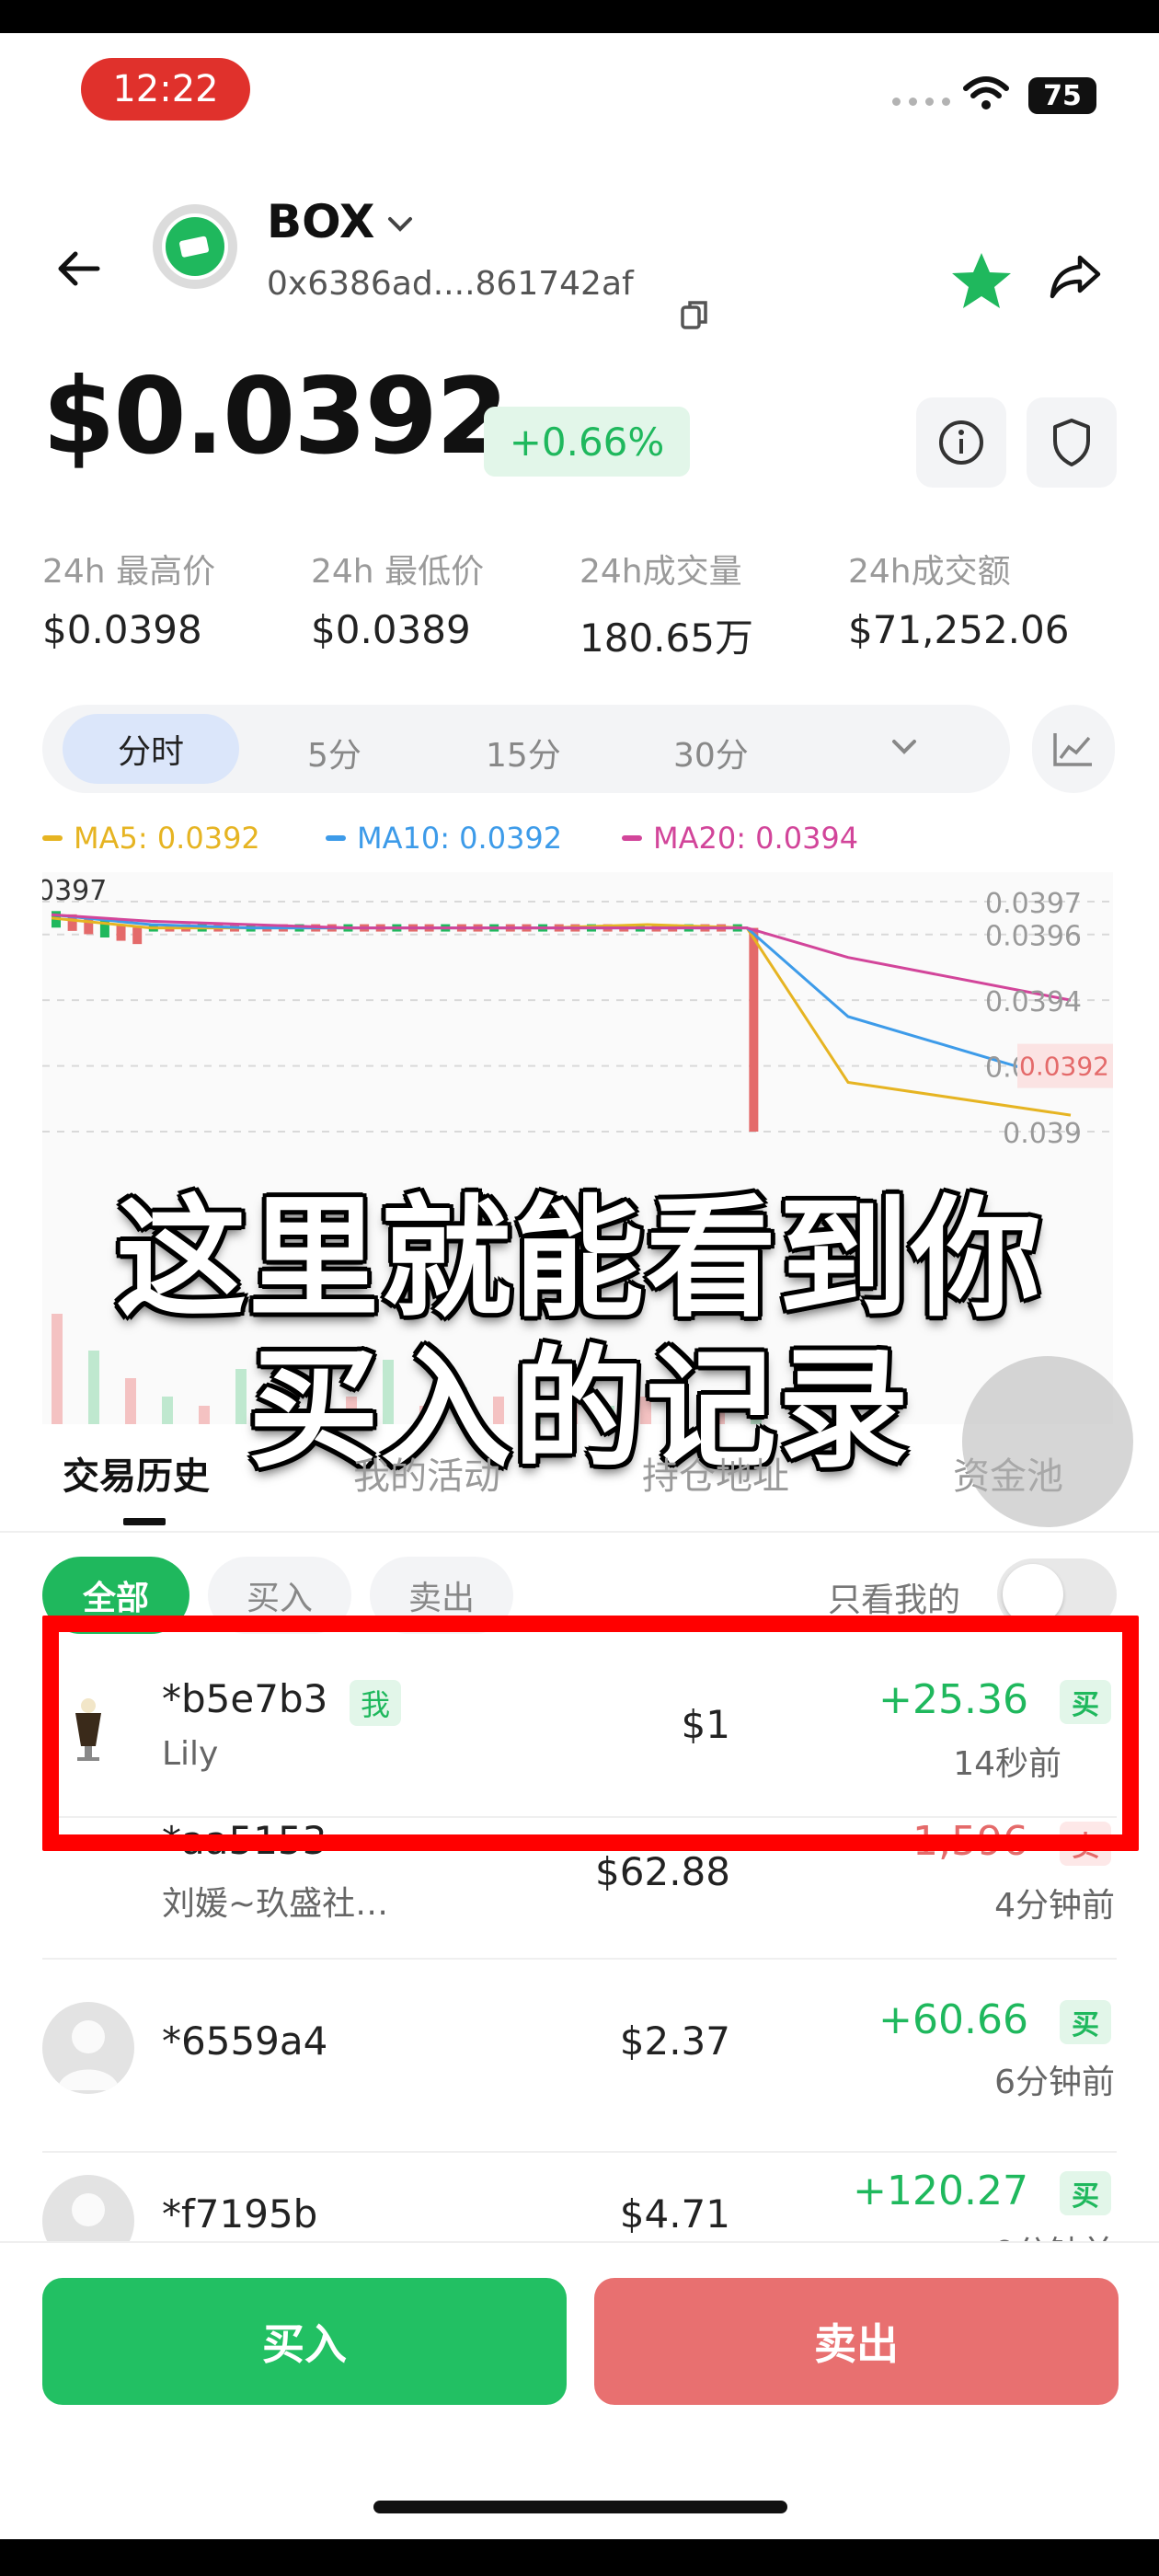 The height and width of the screenshot is (2576, 1159). Describe the element at coordinates (52, 838) in the screenshot. I see `ma5-swatch` at that location.